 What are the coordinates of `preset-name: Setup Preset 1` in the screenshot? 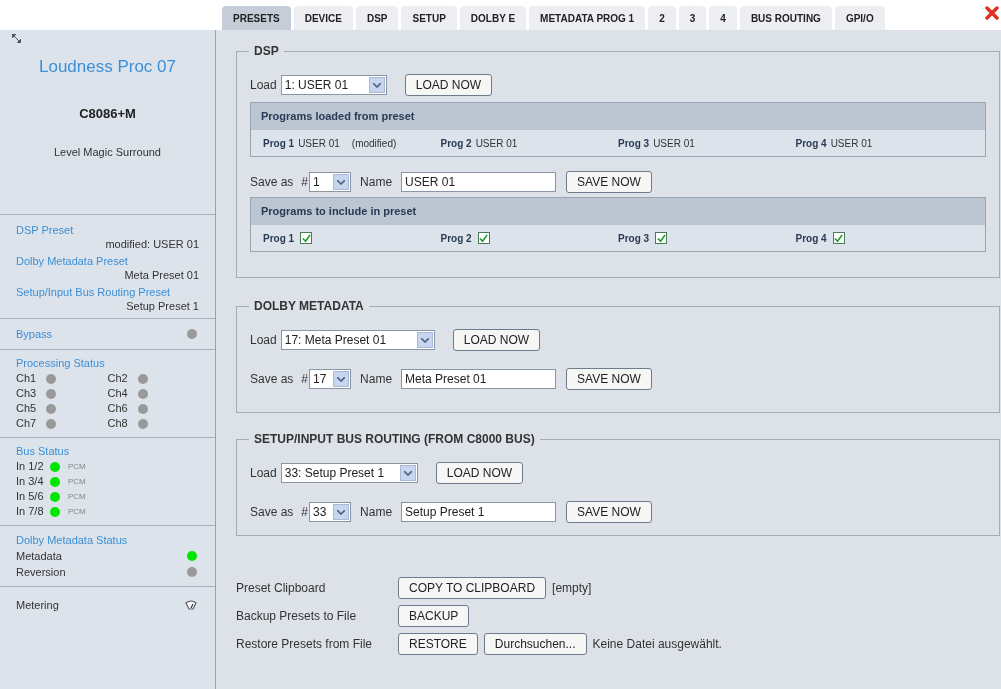 It's located at (162, 306).